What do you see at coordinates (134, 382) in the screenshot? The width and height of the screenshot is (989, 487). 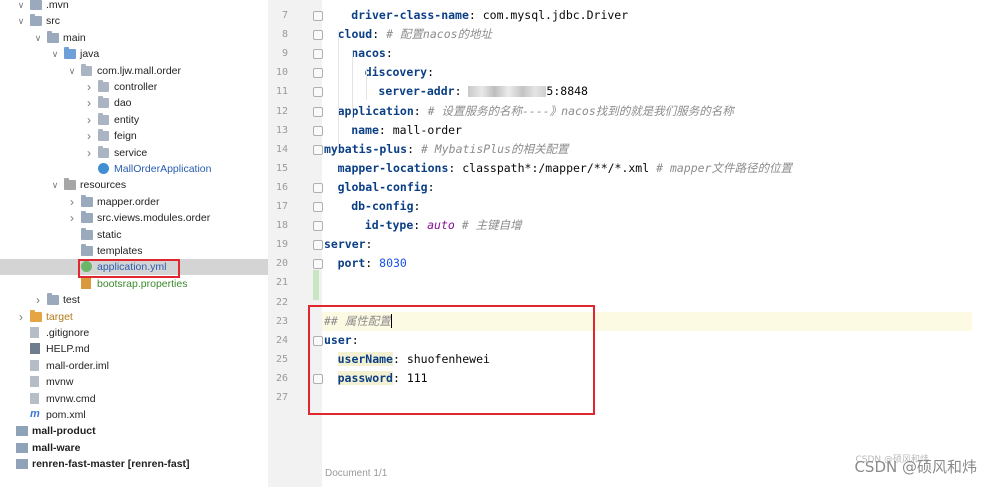 I see `tree-item: mvnw` at bounding box center [134, 382].